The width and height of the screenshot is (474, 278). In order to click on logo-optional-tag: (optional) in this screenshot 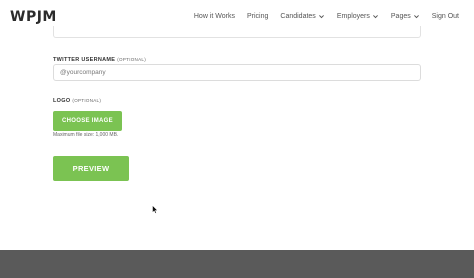, I will do `click(87, 100)`.